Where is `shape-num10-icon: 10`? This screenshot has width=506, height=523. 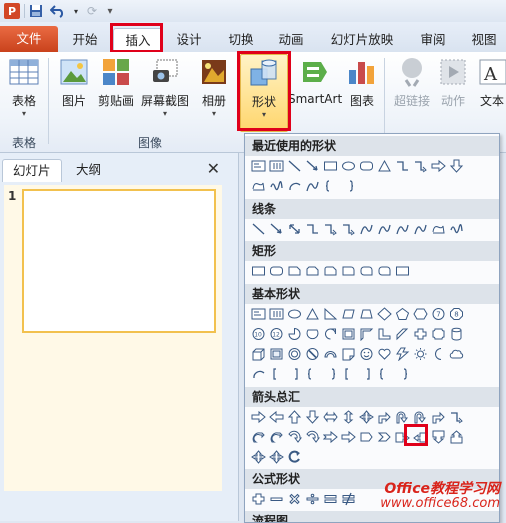 shape-num10-icon: 10 is located at coordinates (258, 334).